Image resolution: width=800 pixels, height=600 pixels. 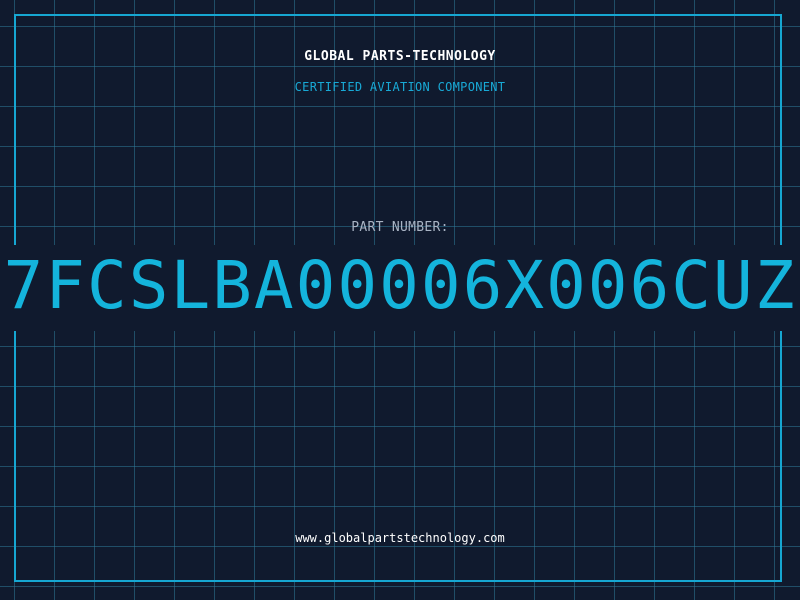 What do you see at coordinates (400, 87) in the screenshot?
I see `certification-subtitle: CERTIFIED AVIATION COMPONENT` at bounding box center [400, 87].